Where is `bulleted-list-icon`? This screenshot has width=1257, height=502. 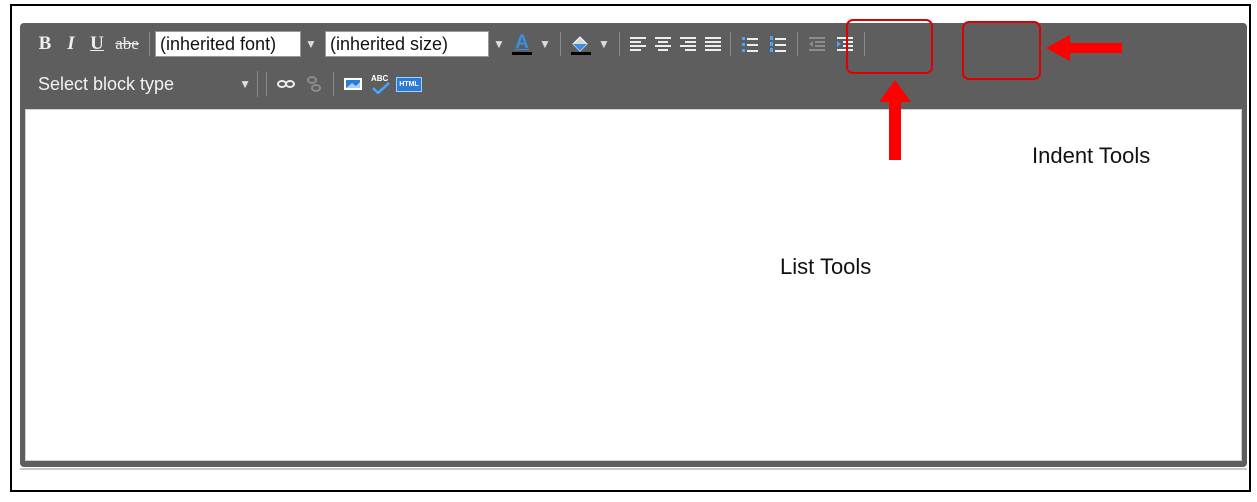
bulleted-list-icon is located at coordinates (750, 44).